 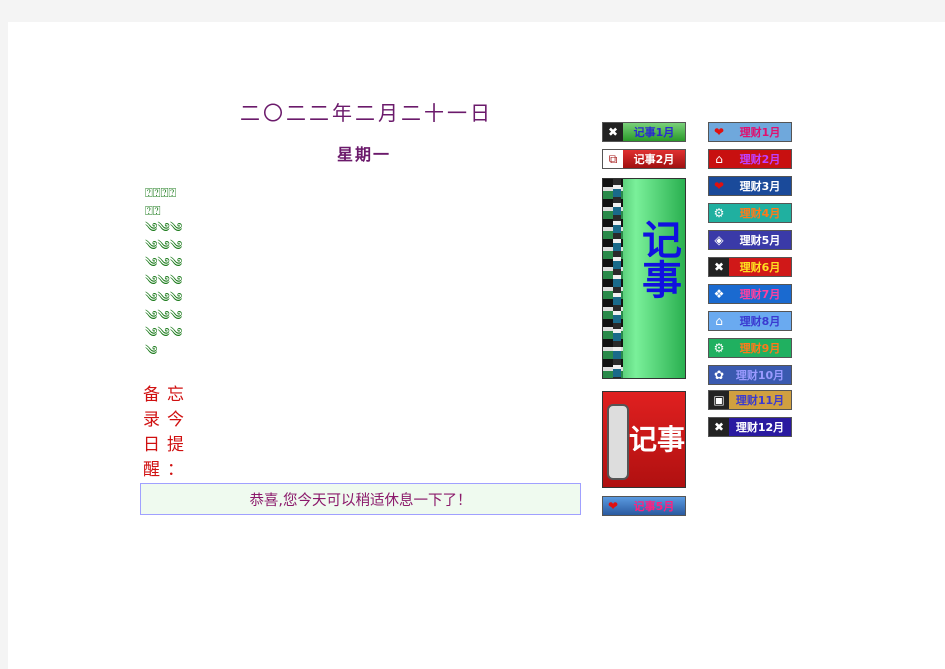 I want to click on finance-sep-label: 理财9月, so click(x=760, y=348).